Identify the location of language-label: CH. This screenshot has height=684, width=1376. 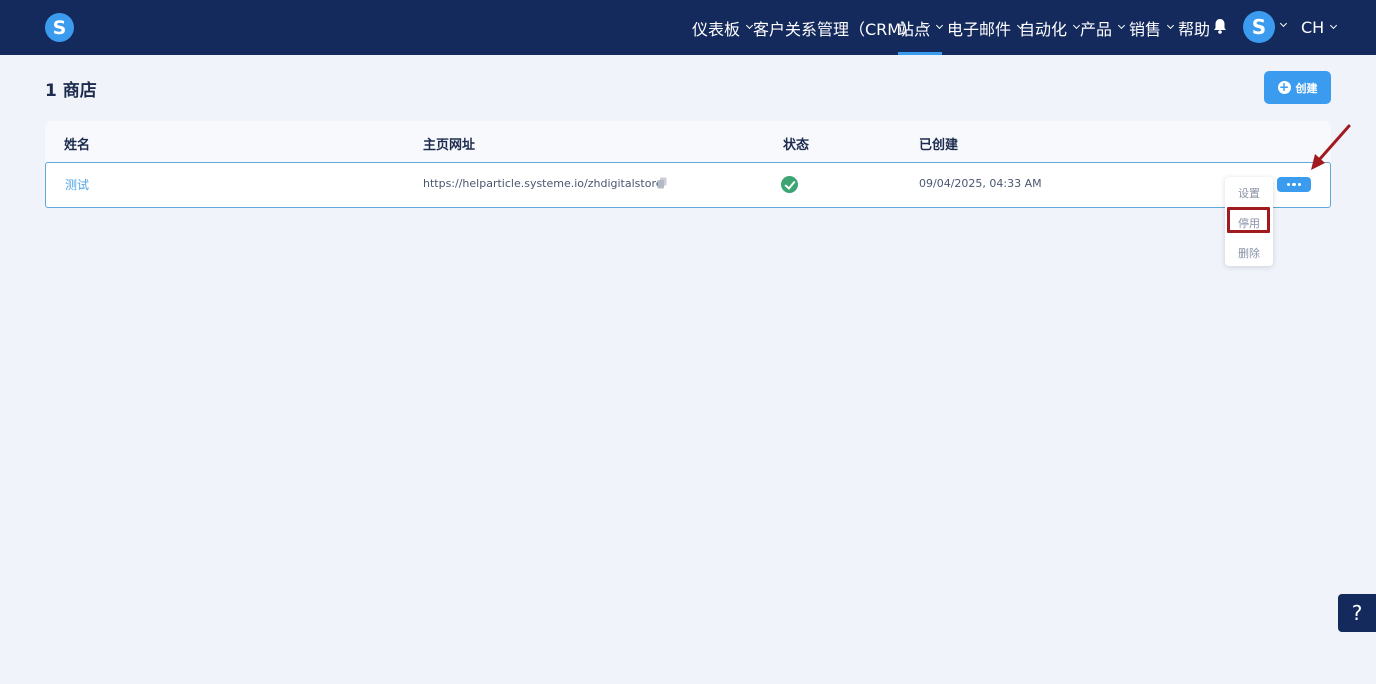
(1313, 27).